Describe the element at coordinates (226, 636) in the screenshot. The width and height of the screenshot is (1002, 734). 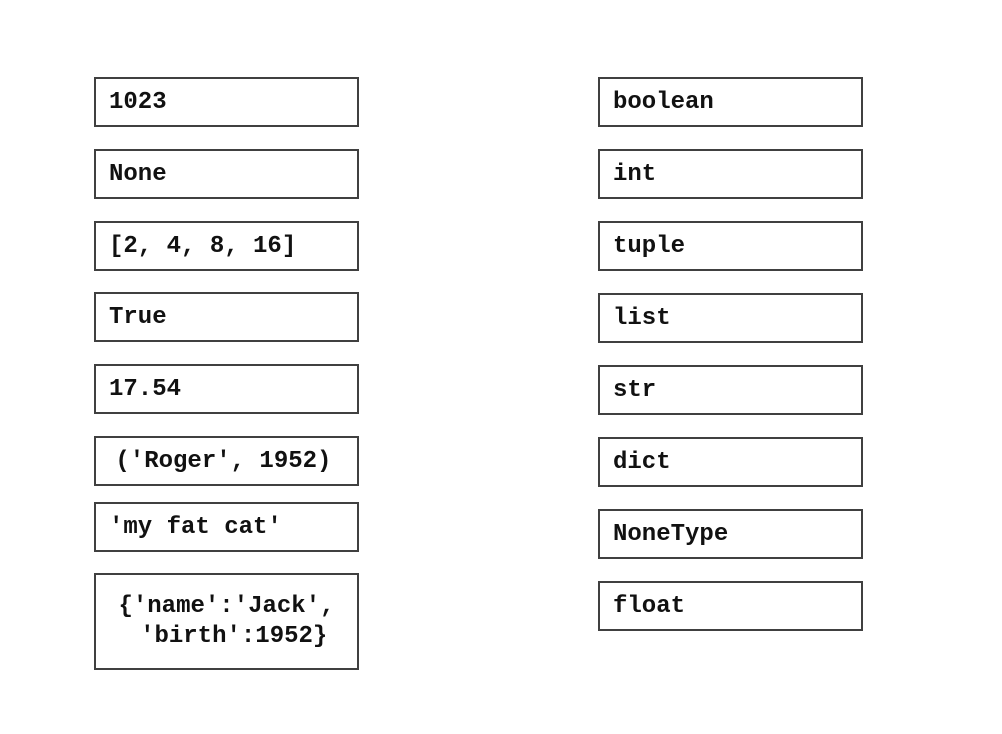
I see `value-line: 'birth':1952}` at that location.